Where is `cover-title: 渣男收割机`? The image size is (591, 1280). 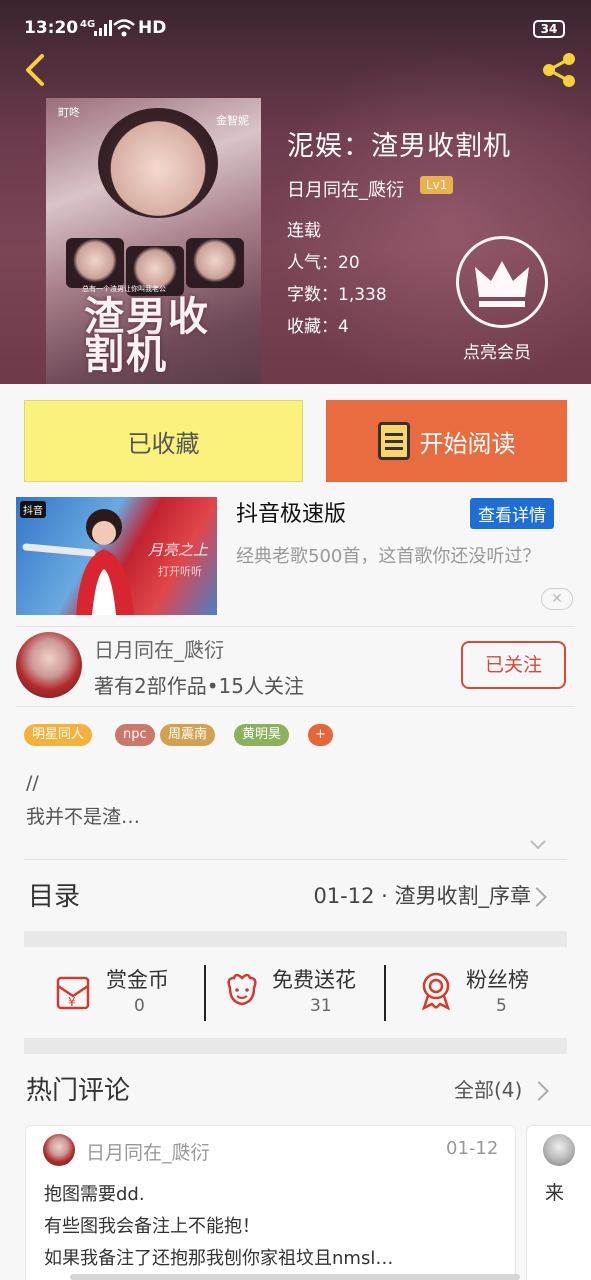 cover-title: 渣男收割机 is located at coordinates (147, 336).